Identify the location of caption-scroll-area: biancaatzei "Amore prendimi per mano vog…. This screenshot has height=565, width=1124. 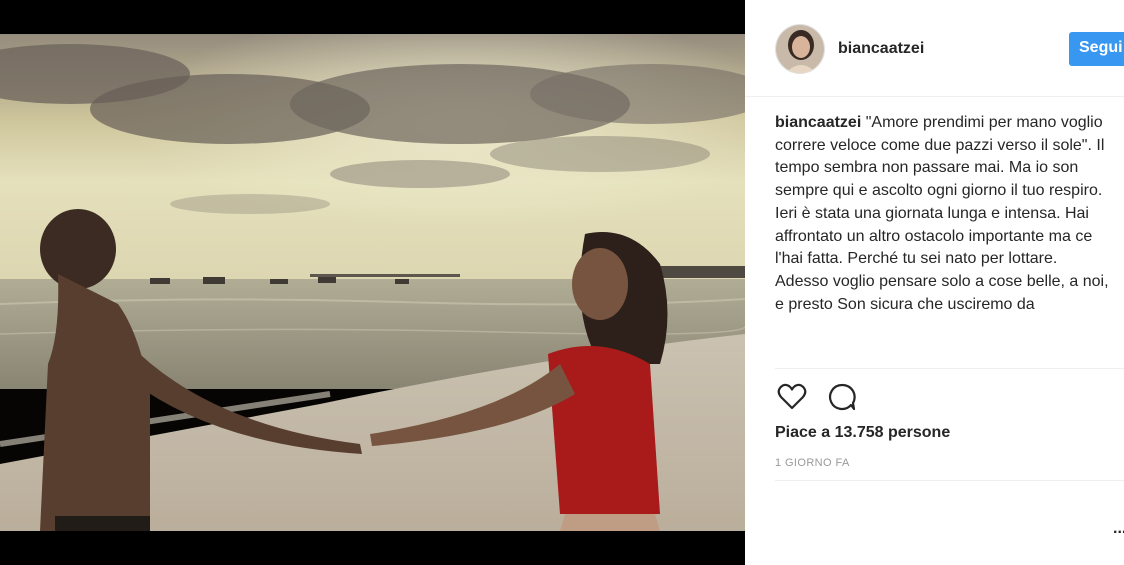
(945, 240).